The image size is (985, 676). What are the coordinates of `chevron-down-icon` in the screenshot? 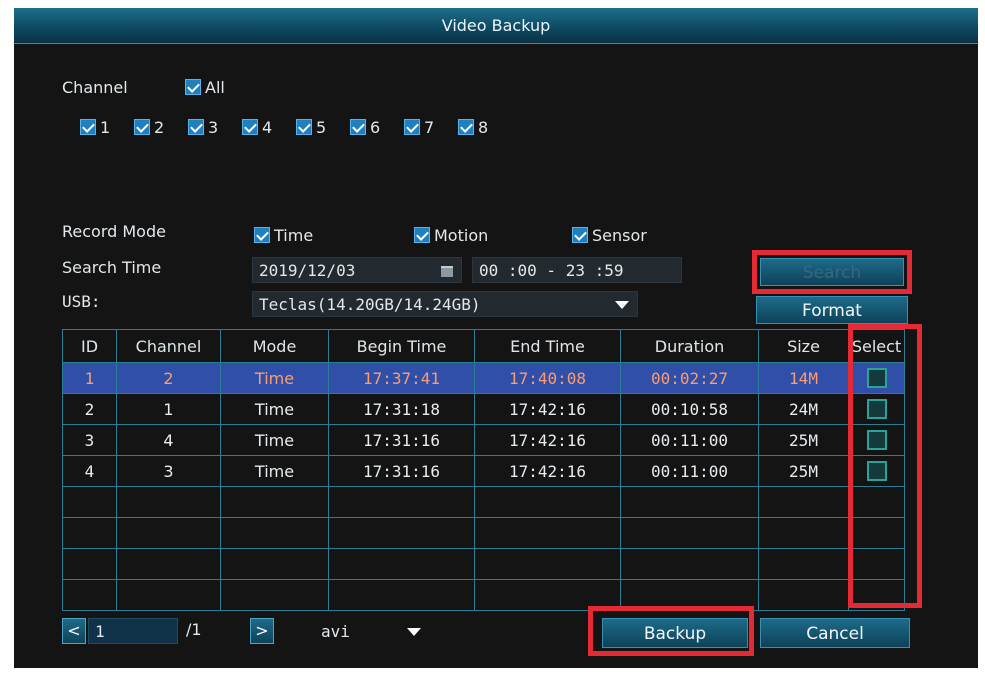 It's located at (622, 305).